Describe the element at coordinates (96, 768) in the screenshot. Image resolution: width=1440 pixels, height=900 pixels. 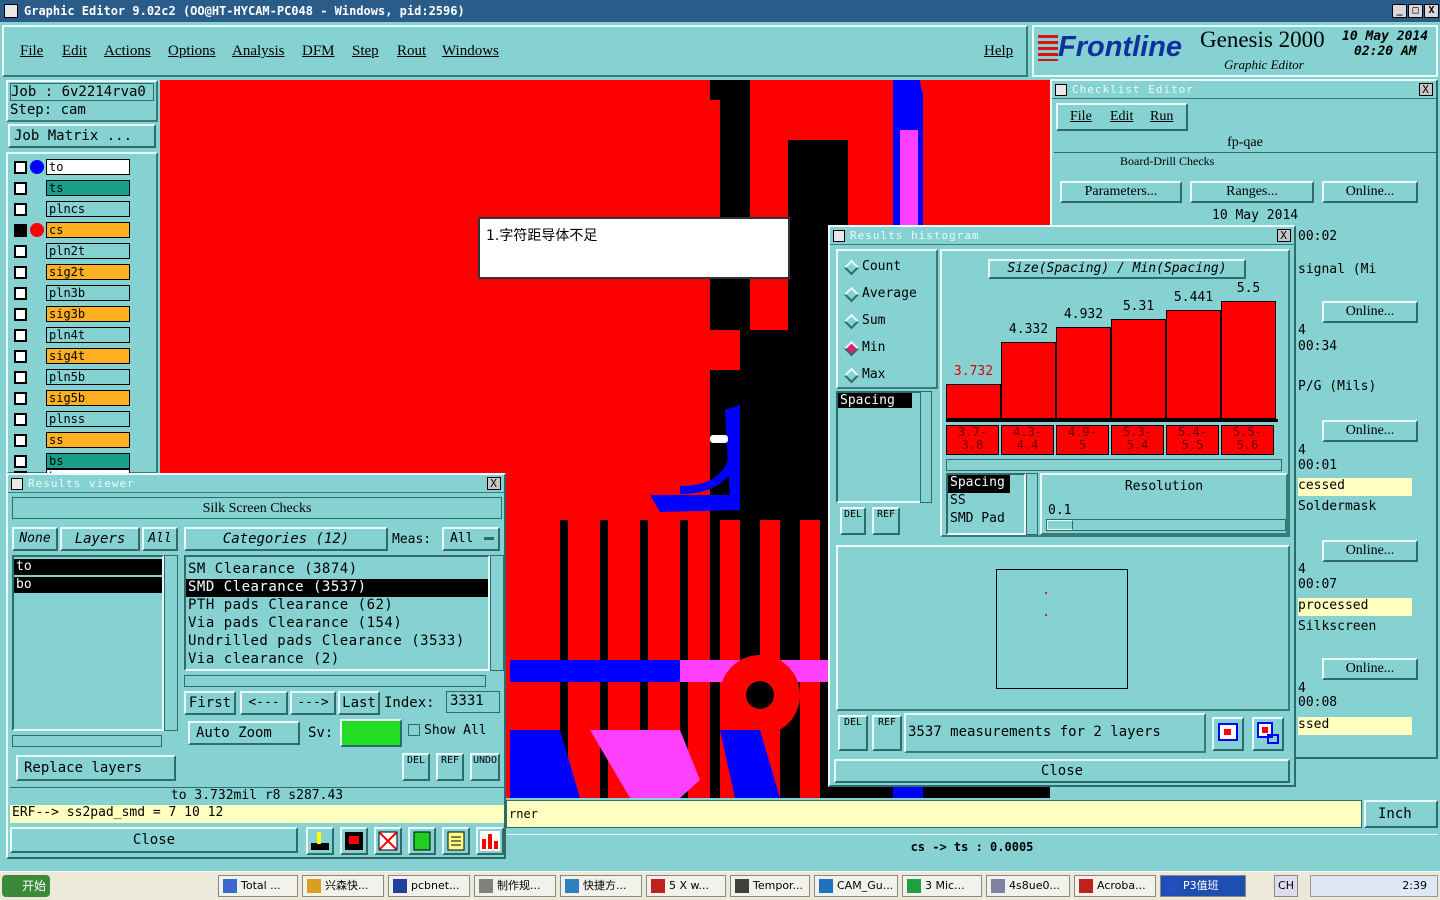
I see `replace-layers-select: Replace layers` at that location.